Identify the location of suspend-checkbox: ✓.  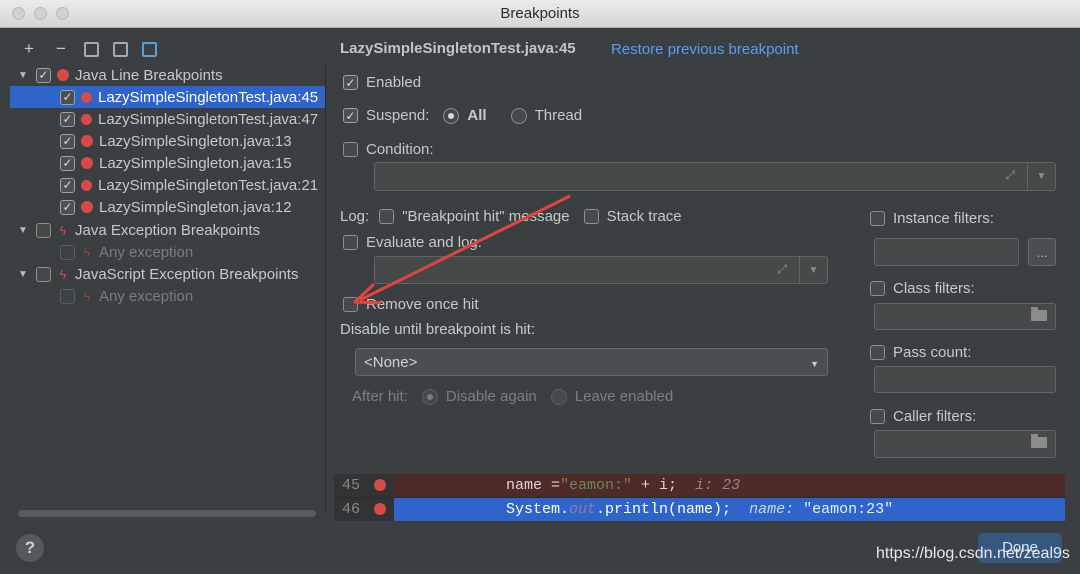
(350, 115).